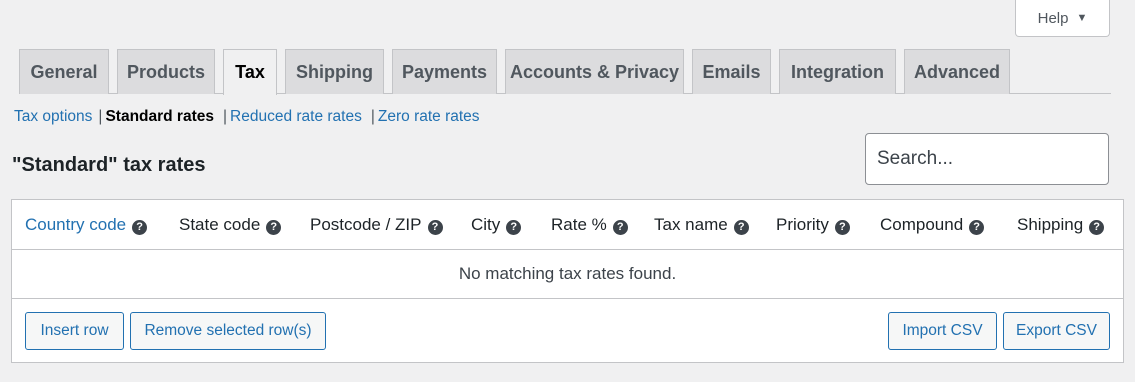 This screenshot has width=1135, height=382. I want to click on insert-row-button: Insert row, so click(74, 331).